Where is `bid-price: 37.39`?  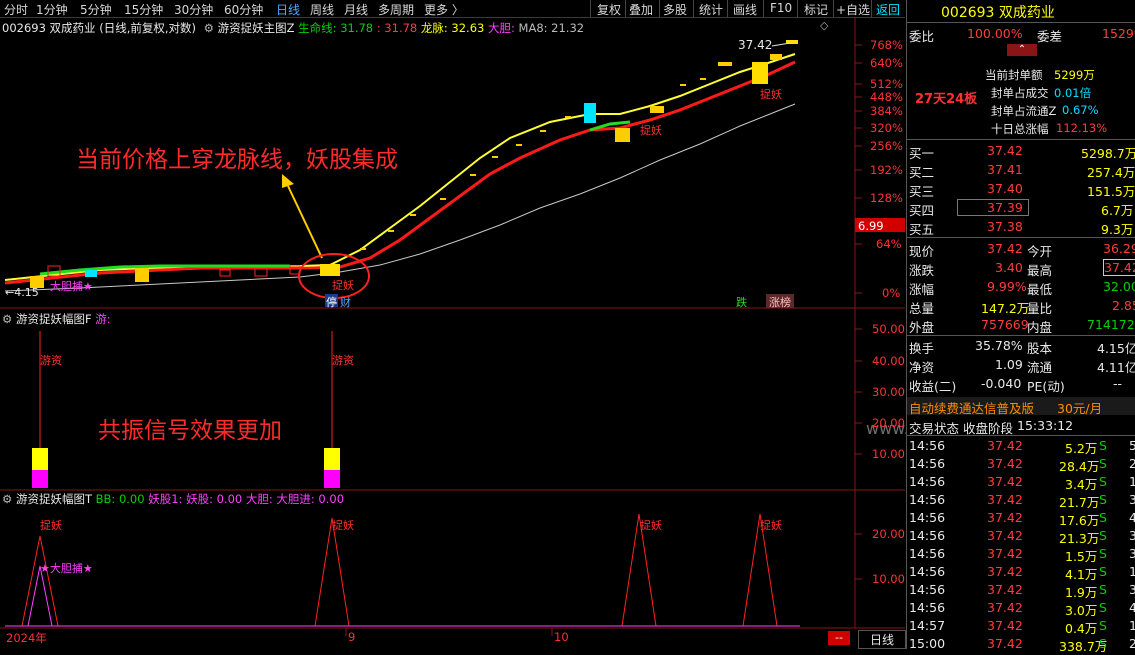 bid-price: 37.39 is located at coordinates (1005, 207).